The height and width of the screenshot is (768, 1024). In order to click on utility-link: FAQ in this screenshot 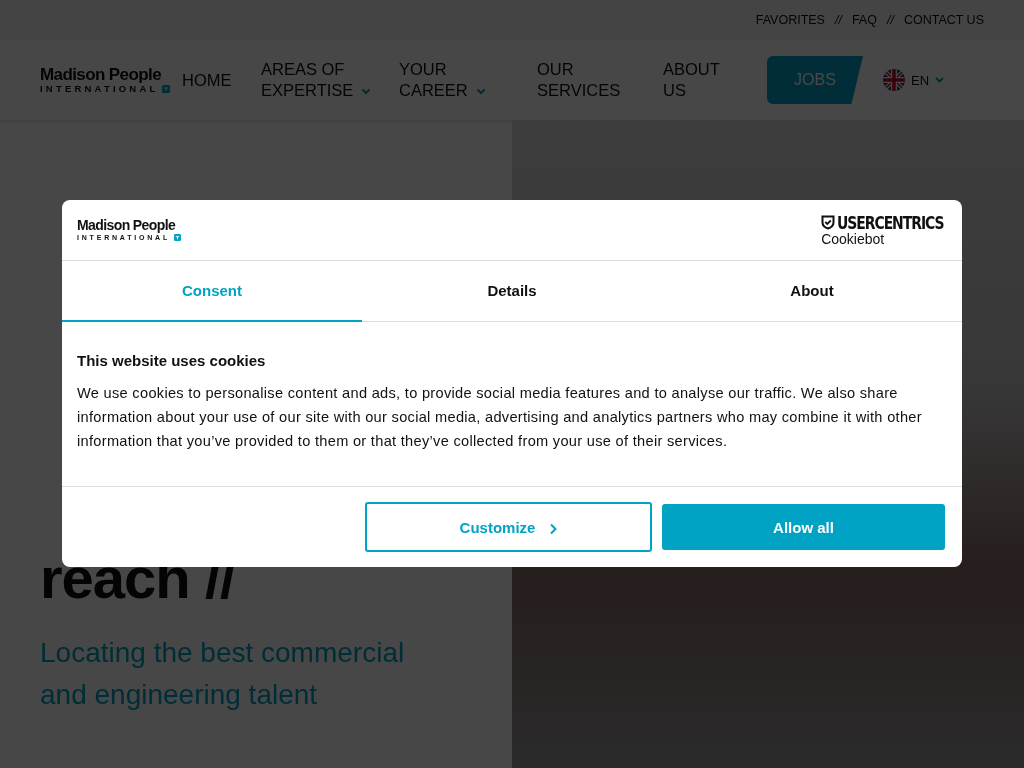, I will do `click(864, 20)`.